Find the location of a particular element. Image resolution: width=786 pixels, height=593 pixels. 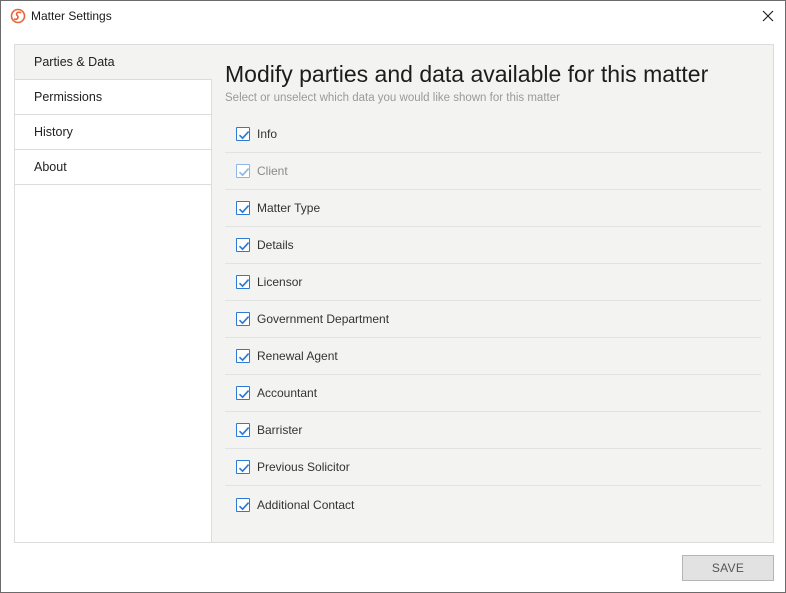

checkbox-additional-contact is located at coordinates (243, 504).